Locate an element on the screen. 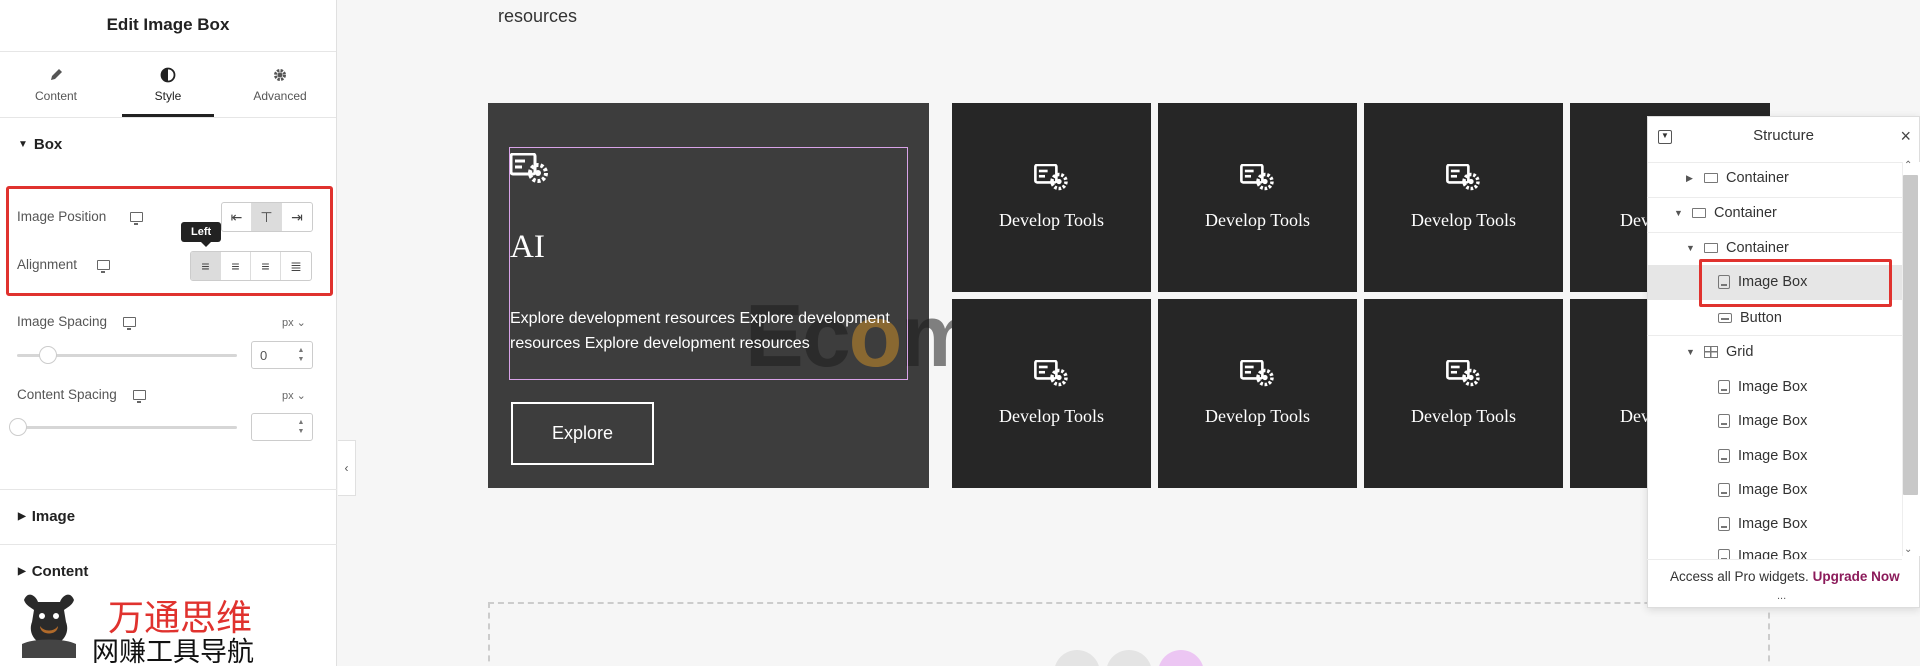  image-spacing-unit: px ⌄ is located at coordinates (294, 322).